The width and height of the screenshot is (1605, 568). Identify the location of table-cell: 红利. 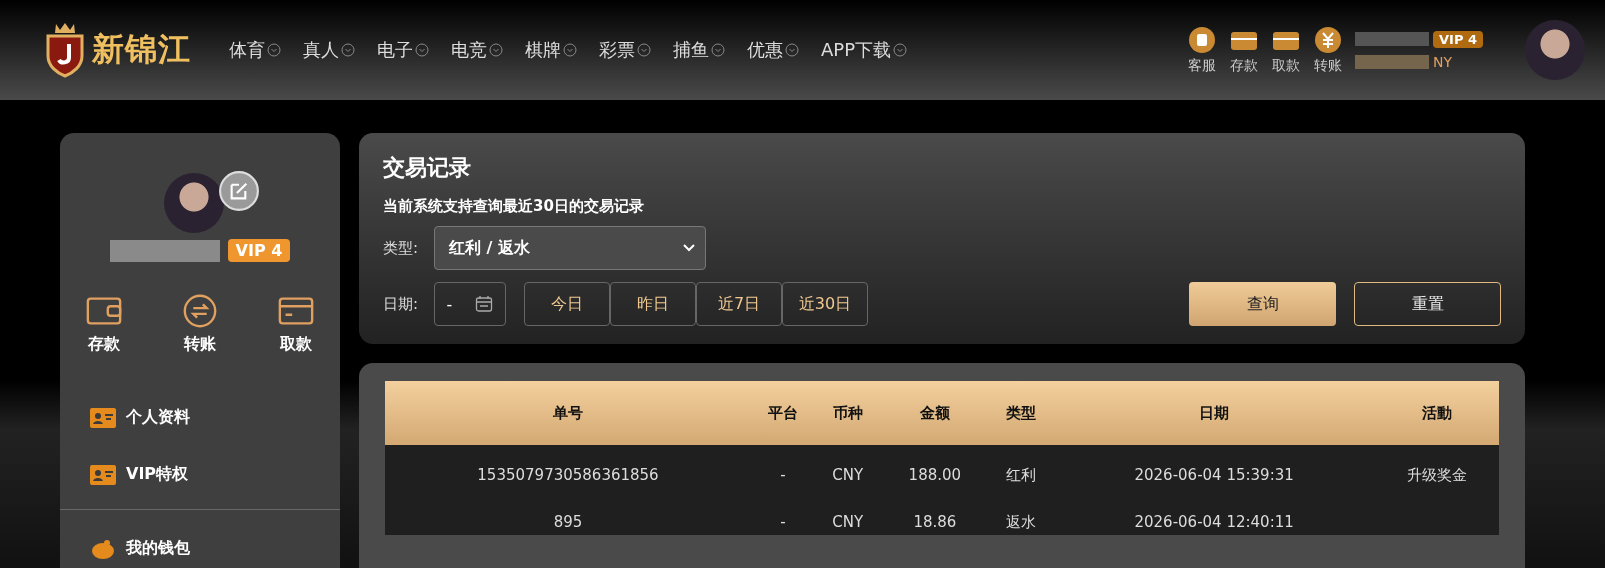
(1021, 474).